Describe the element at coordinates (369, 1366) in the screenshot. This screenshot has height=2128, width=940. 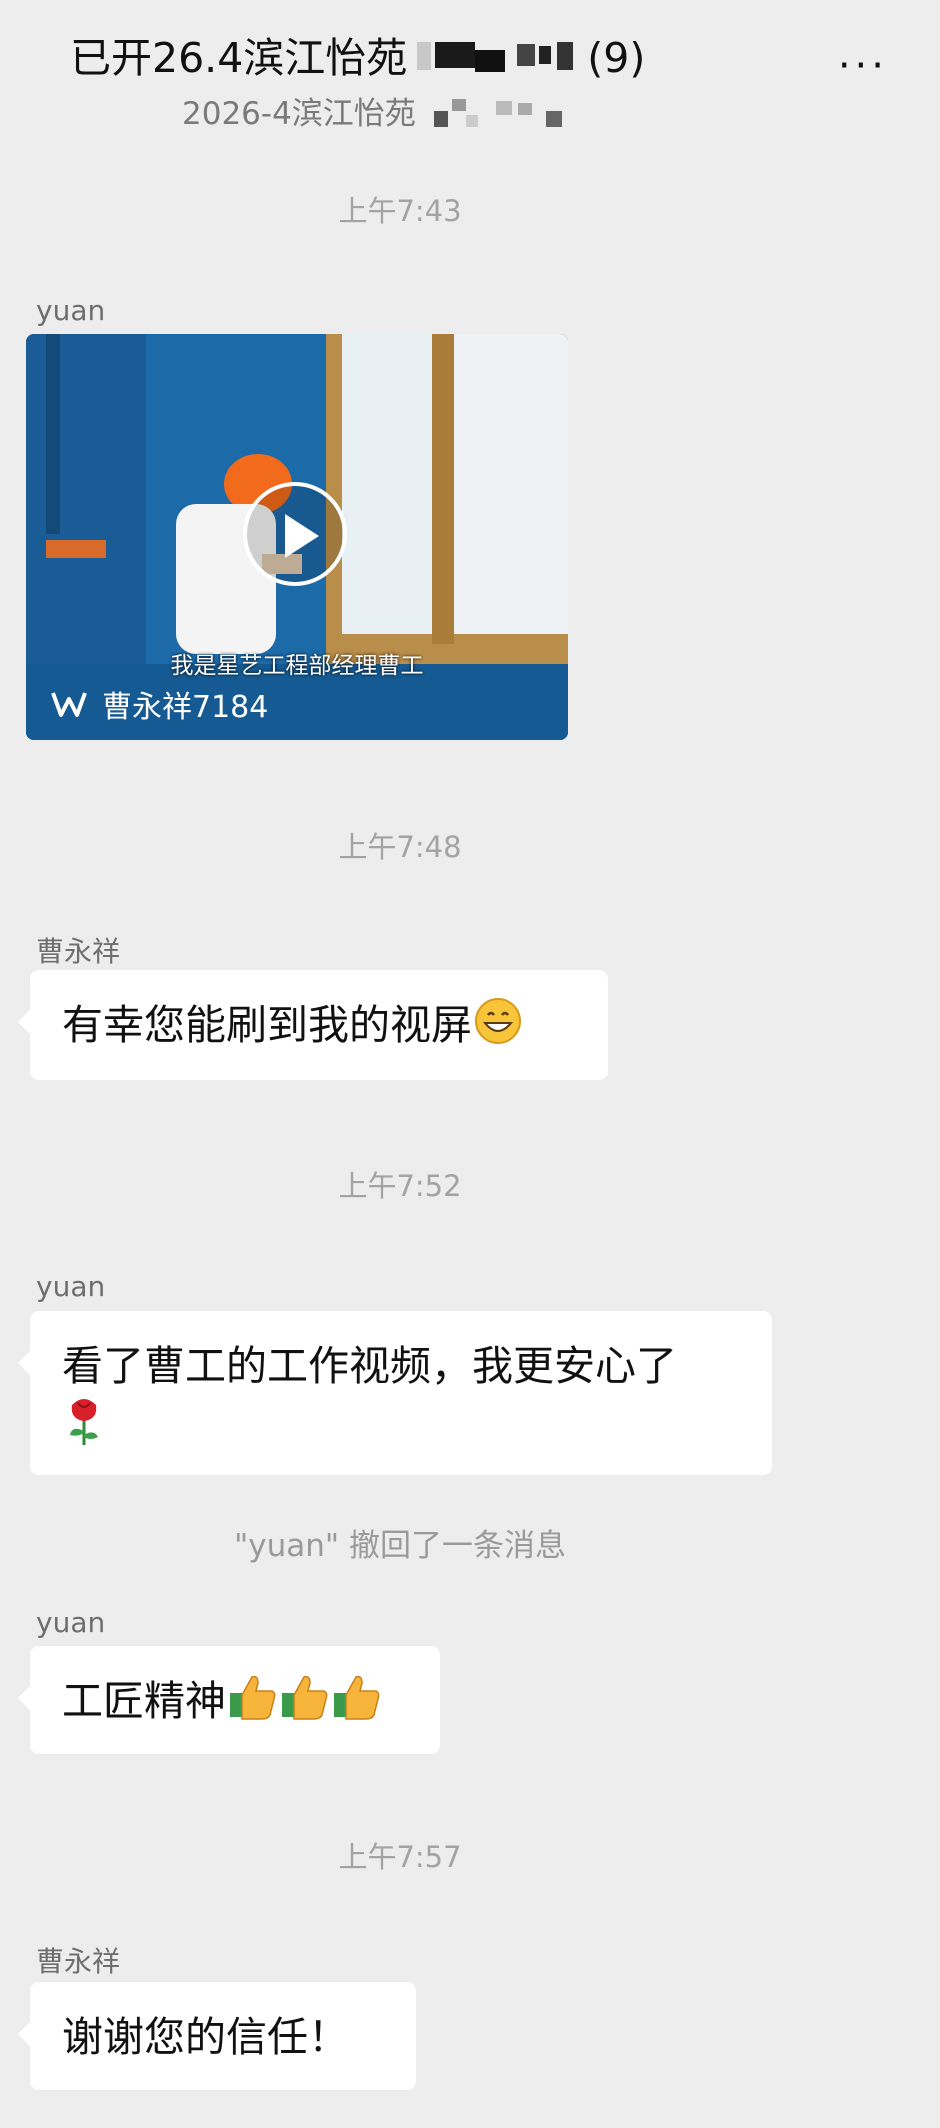
I see `message-text: 看了曹工的工作视频，我更安心了` at that location.